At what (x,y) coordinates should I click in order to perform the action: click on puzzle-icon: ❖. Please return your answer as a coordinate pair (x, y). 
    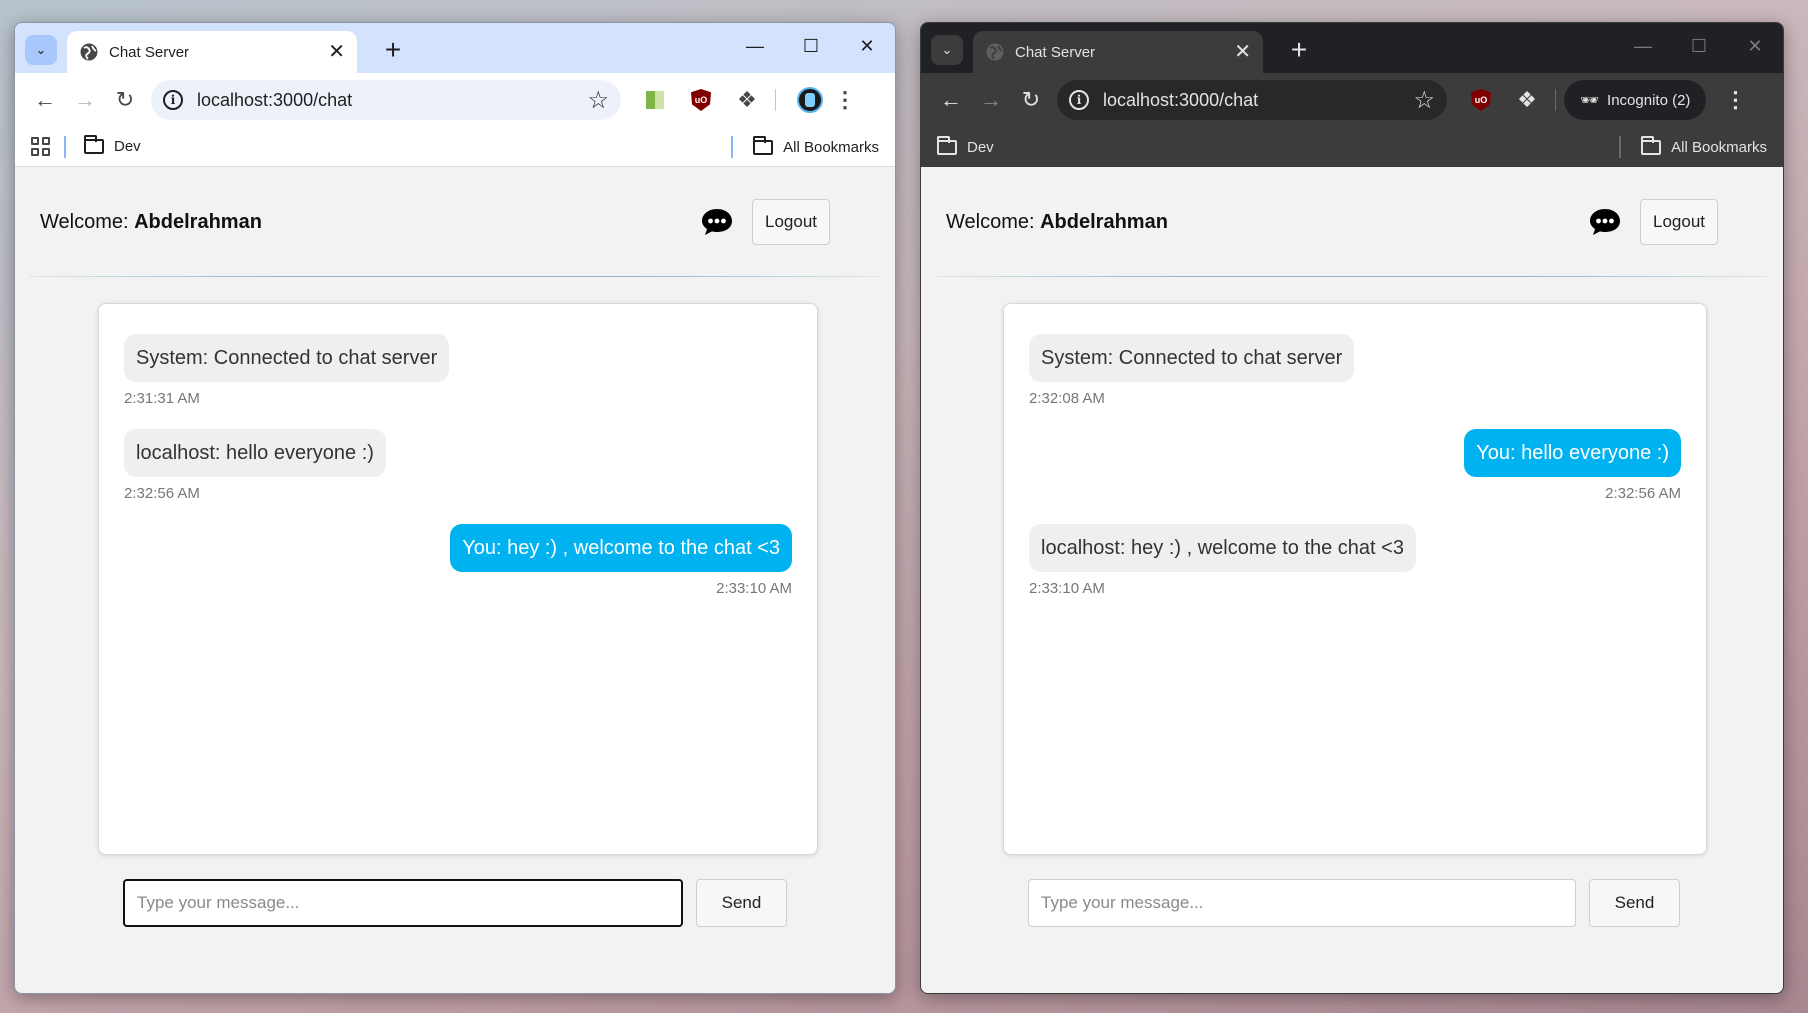
    Looking at the image, I should click on (1527, 99).